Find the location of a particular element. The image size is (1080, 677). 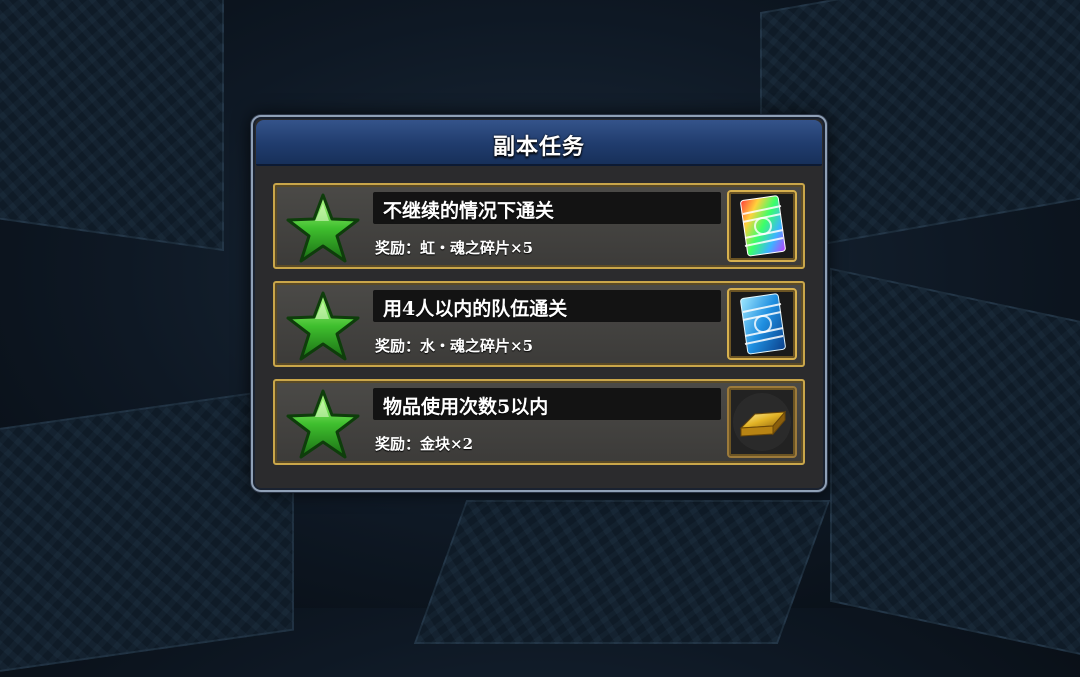

mission-condition: 不继续的情况下通关 is located at coordinates (469, 211).